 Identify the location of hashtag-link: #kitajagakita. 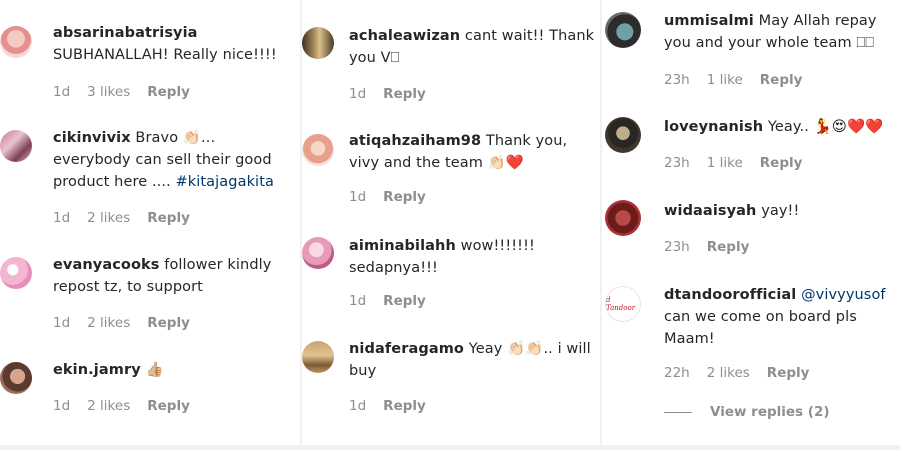
(225, 182).